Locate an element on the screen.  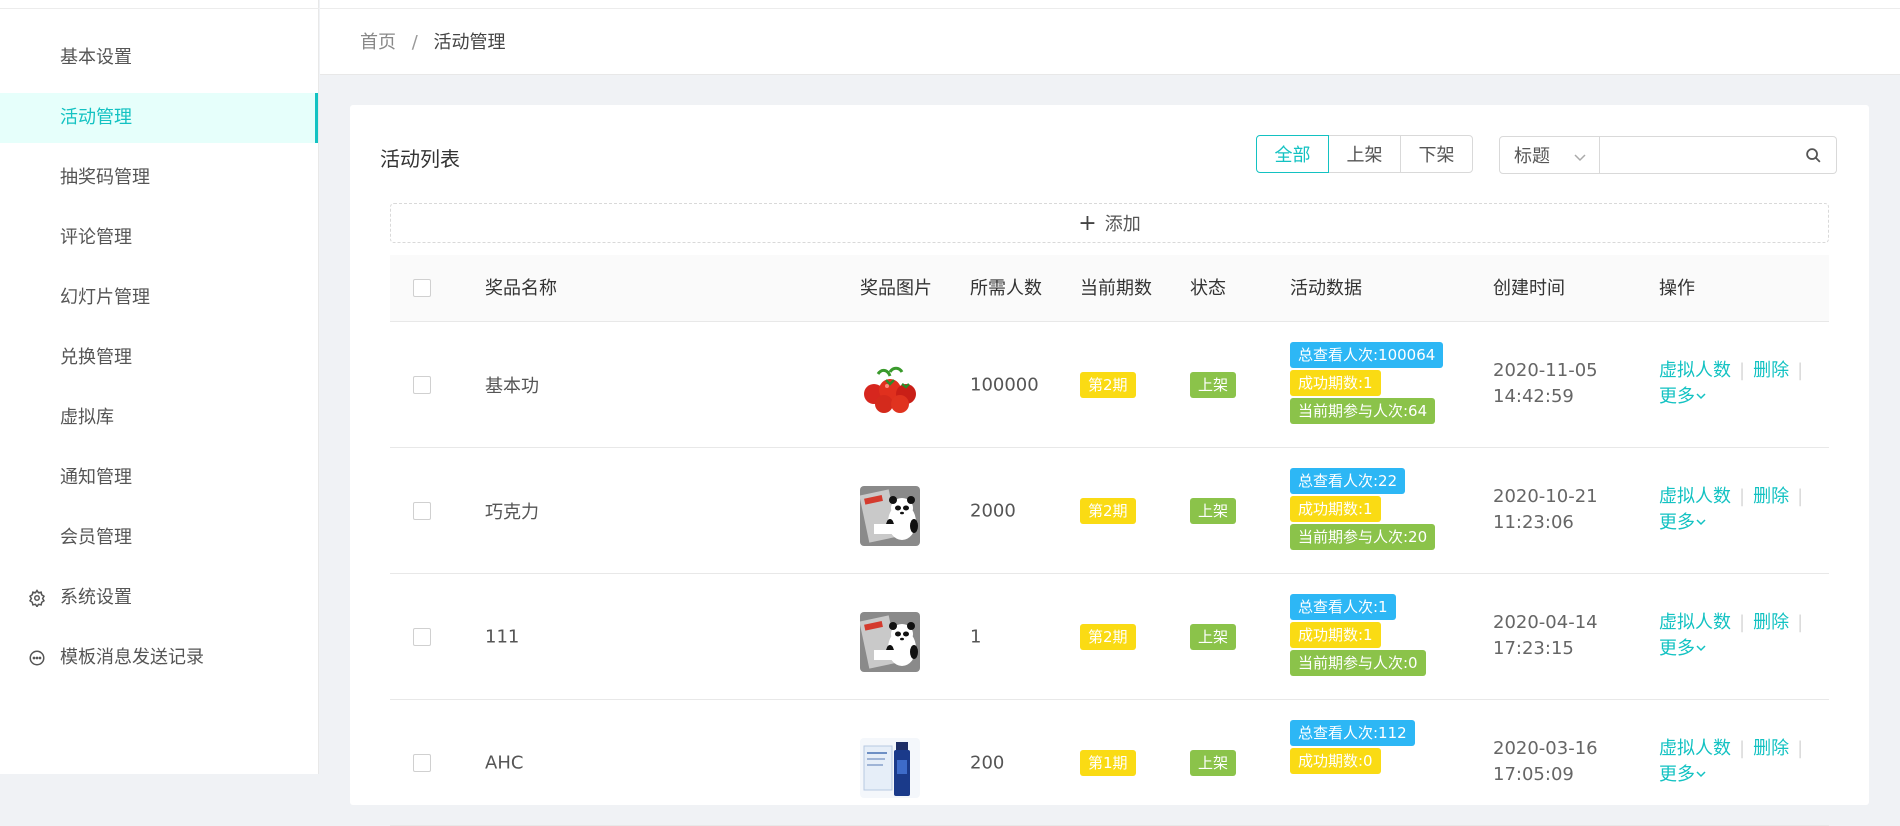
activity-stats: 总查看人次:100064 成功期数:1 当前期参与人次:64 is located at coordinates (1367, 383).